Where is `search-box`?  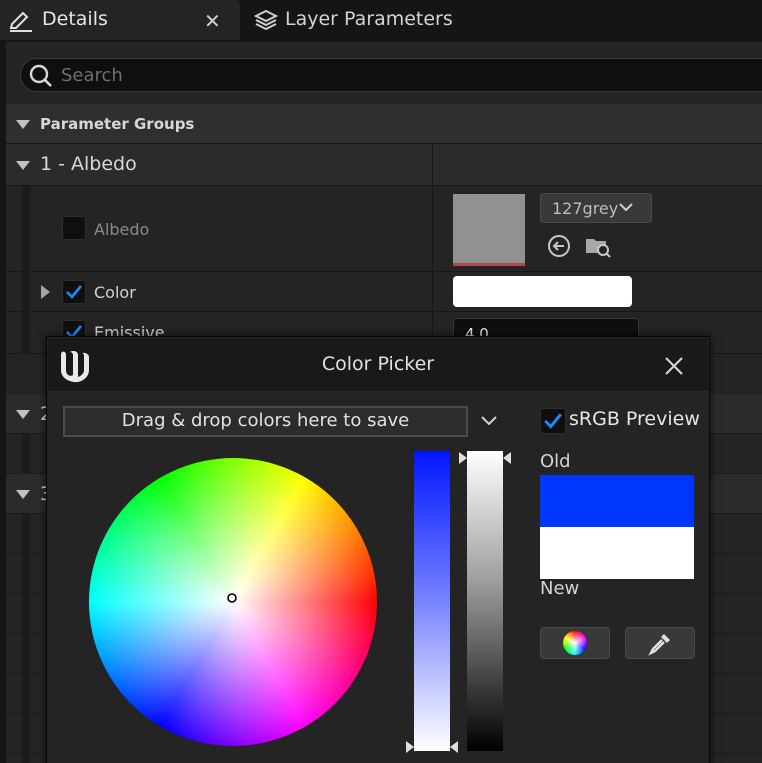 search-box is located at coordinates (391, 75).